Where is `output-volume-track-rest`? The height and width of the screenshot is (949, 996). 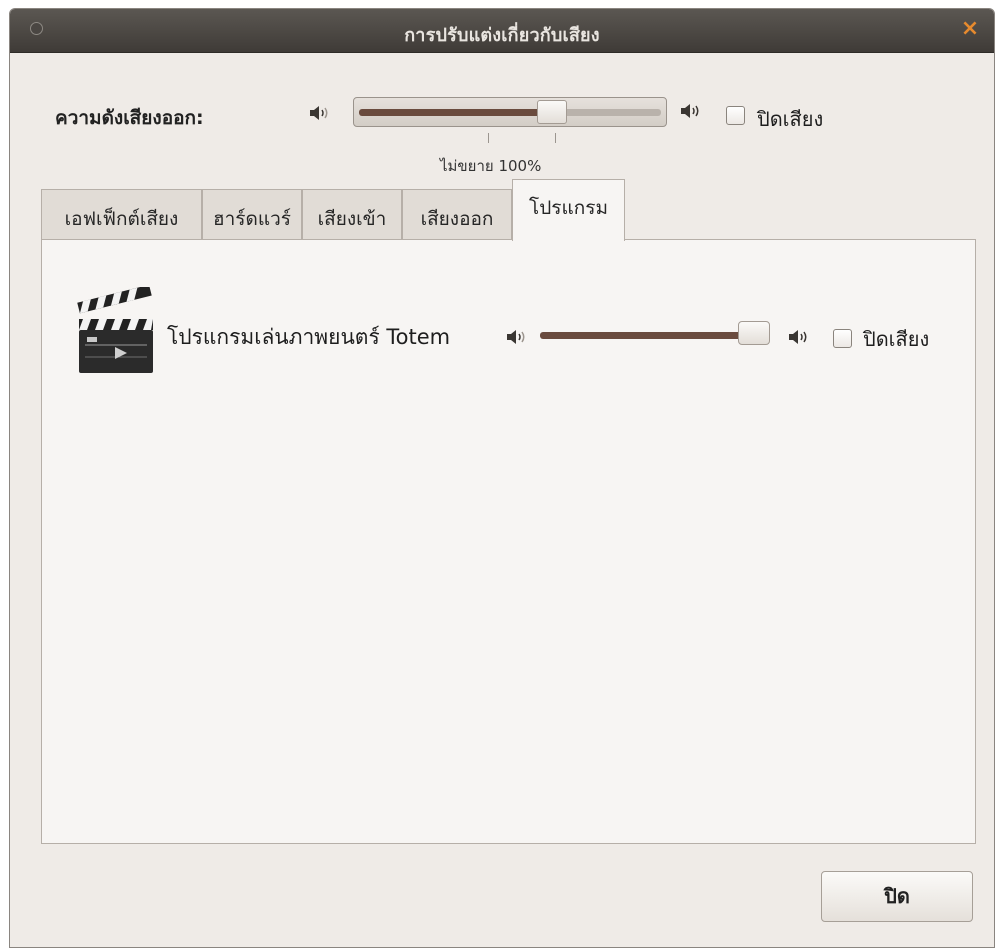
output-volume-track-rest is located at coordinates (606, 112).